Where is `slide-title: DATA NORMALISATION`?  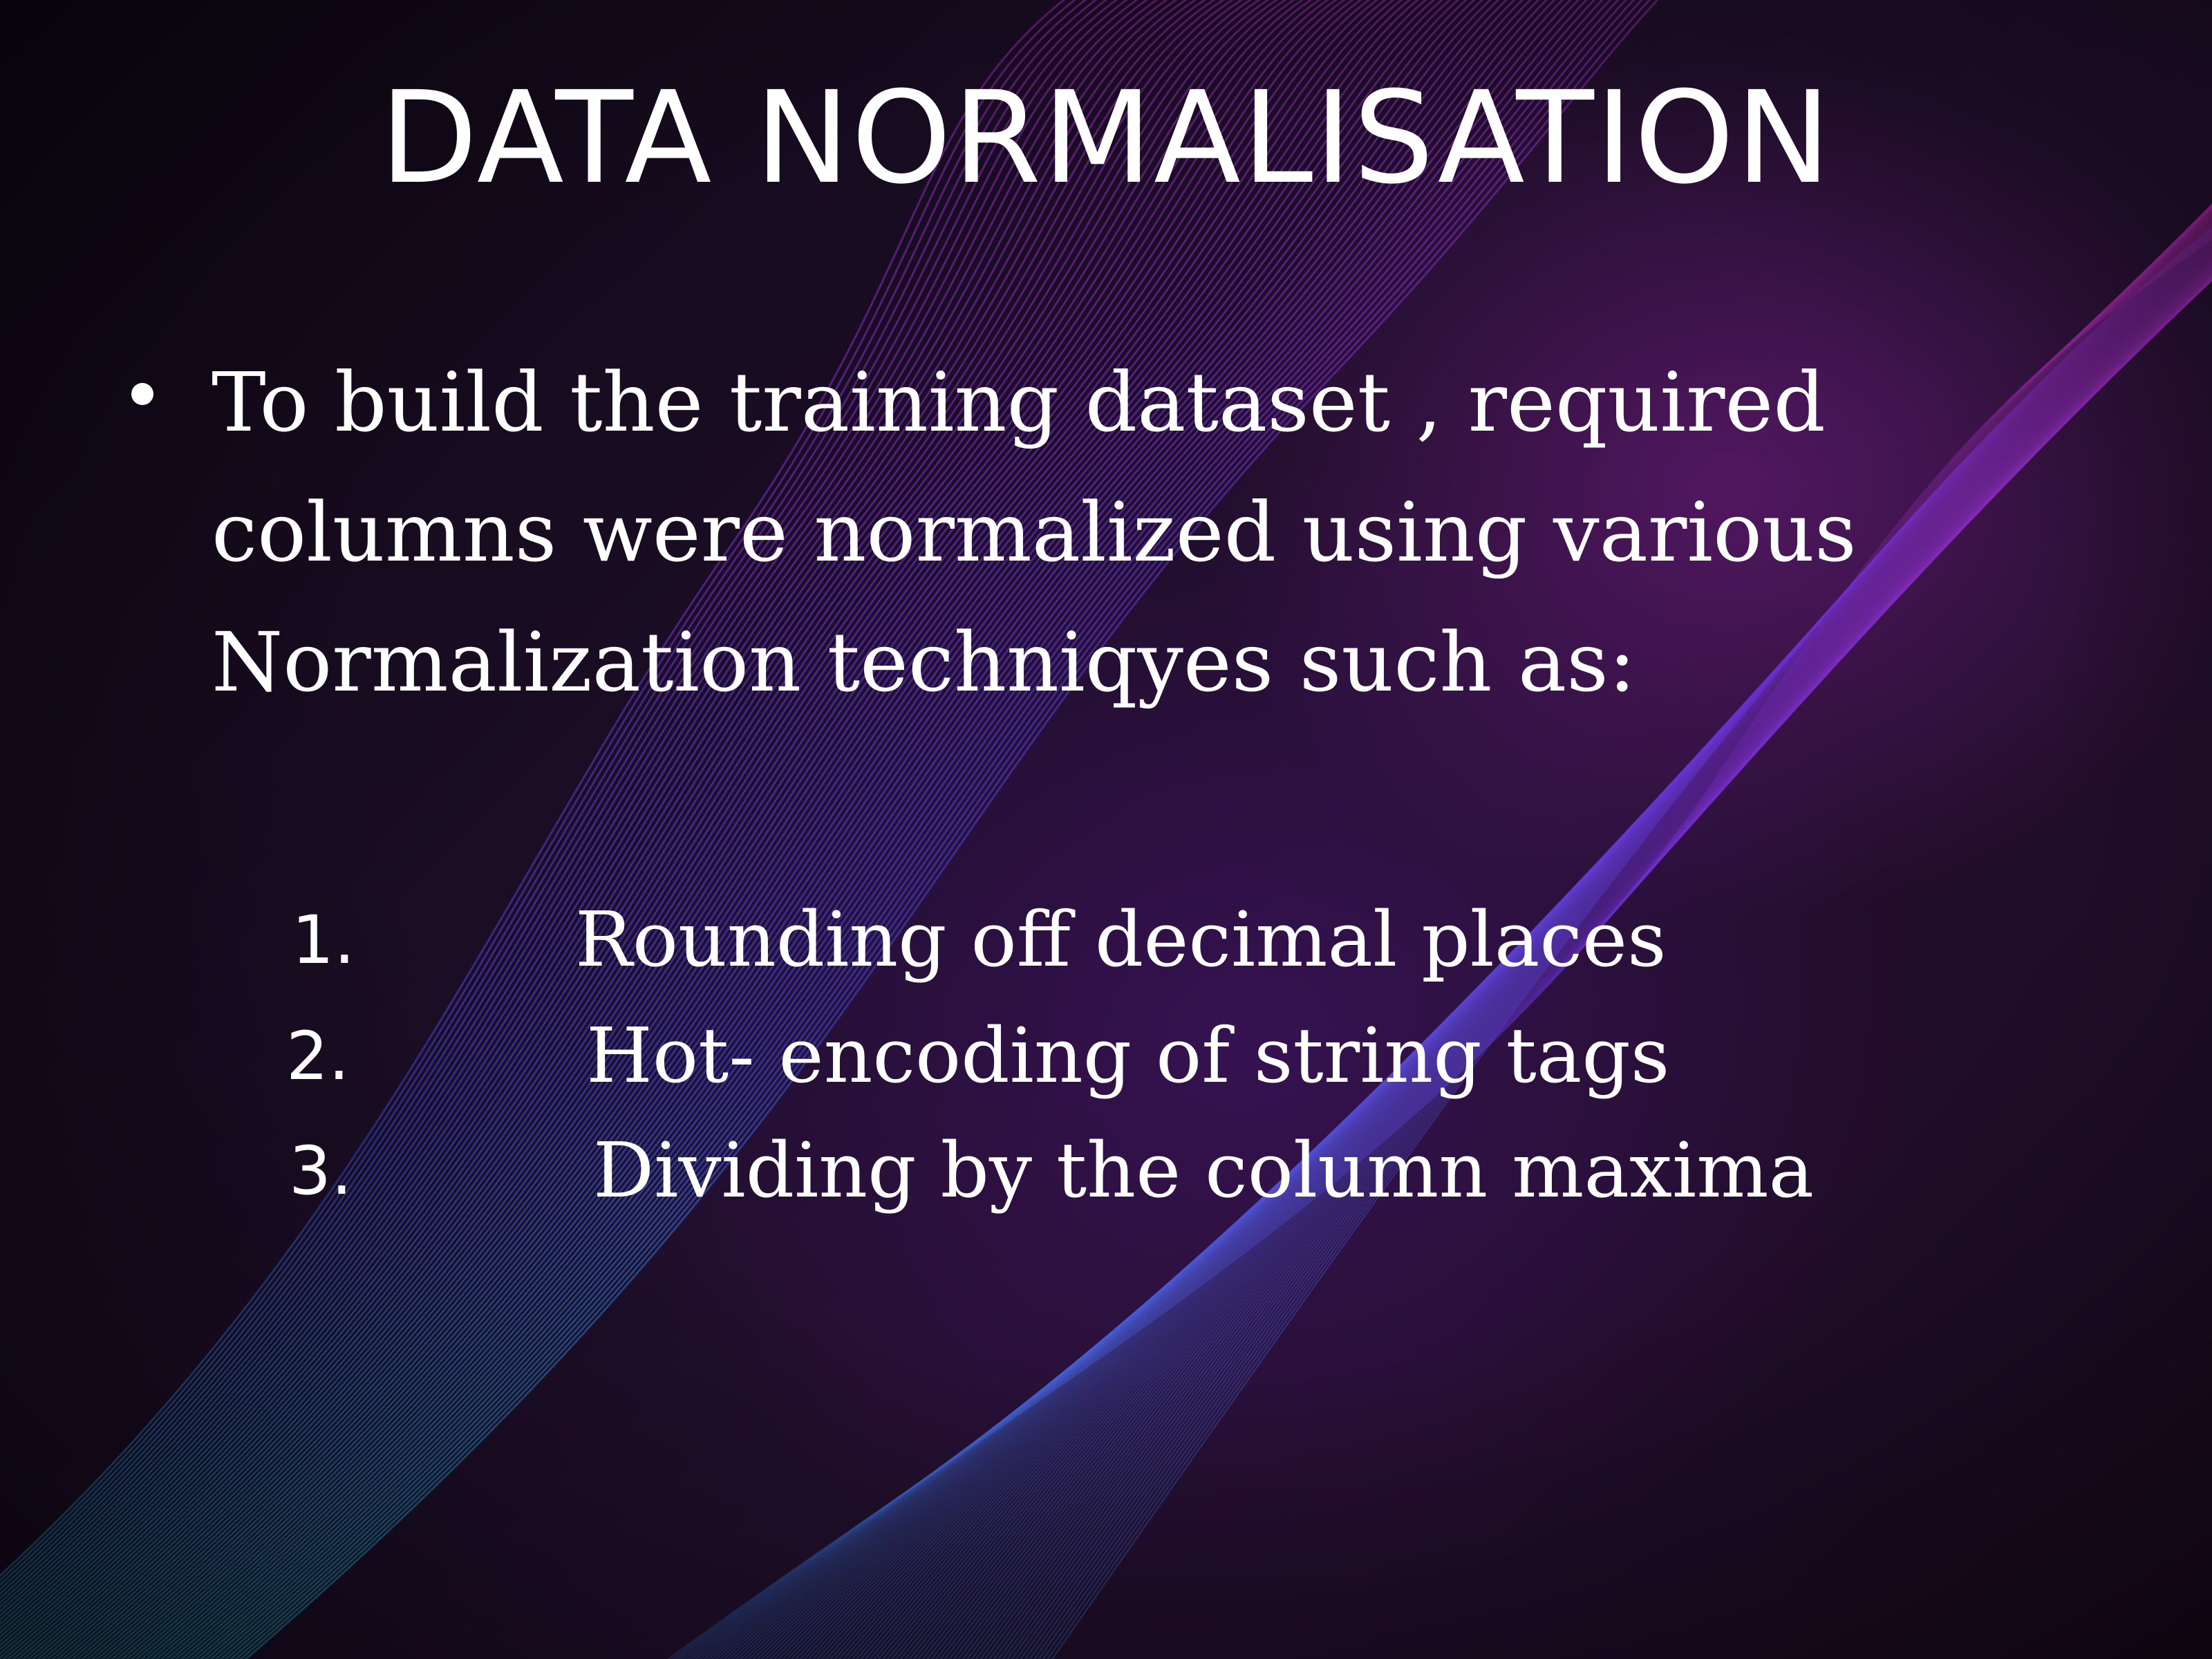
slide-title: DATA NORMALISATION is located at coordinates (1106, 138).